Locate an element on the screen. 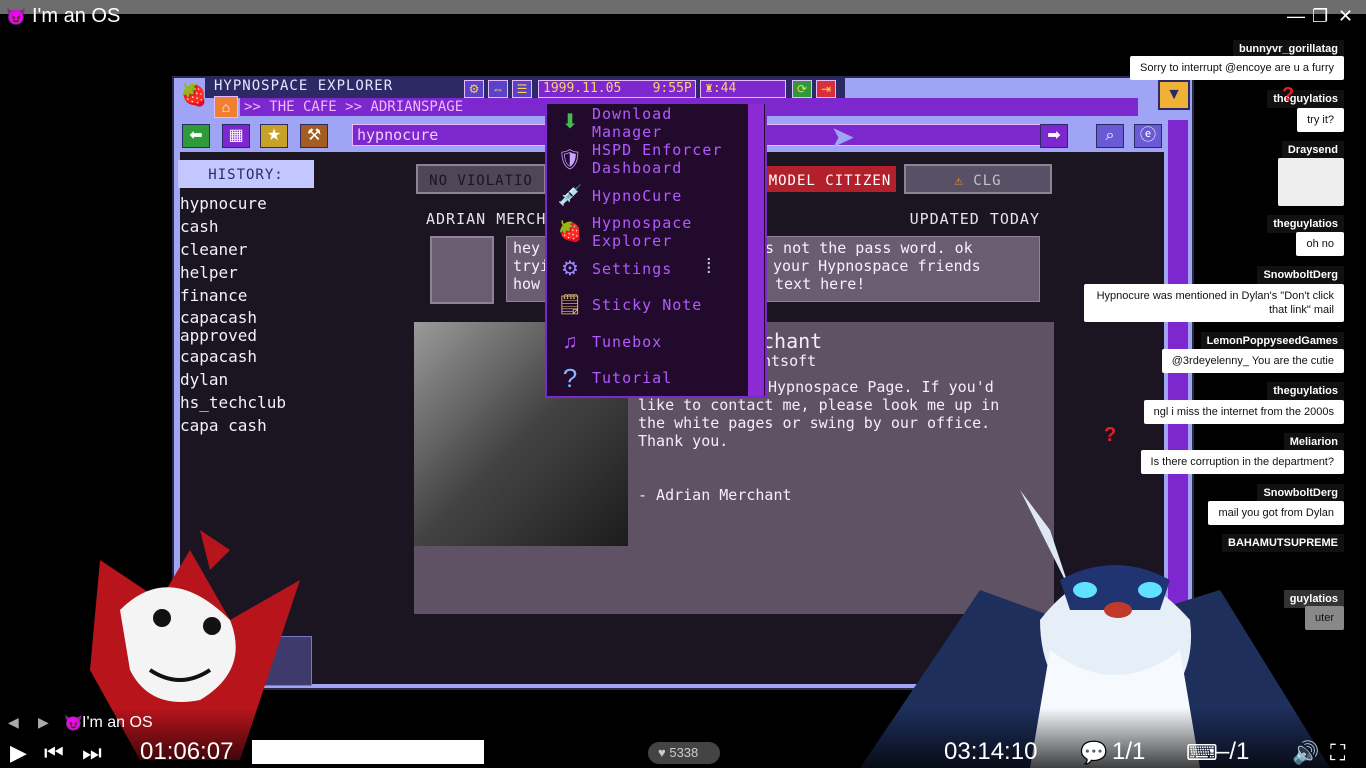  menu-item-hypnocure: HypnoCure is located at coordinates (637, 196).